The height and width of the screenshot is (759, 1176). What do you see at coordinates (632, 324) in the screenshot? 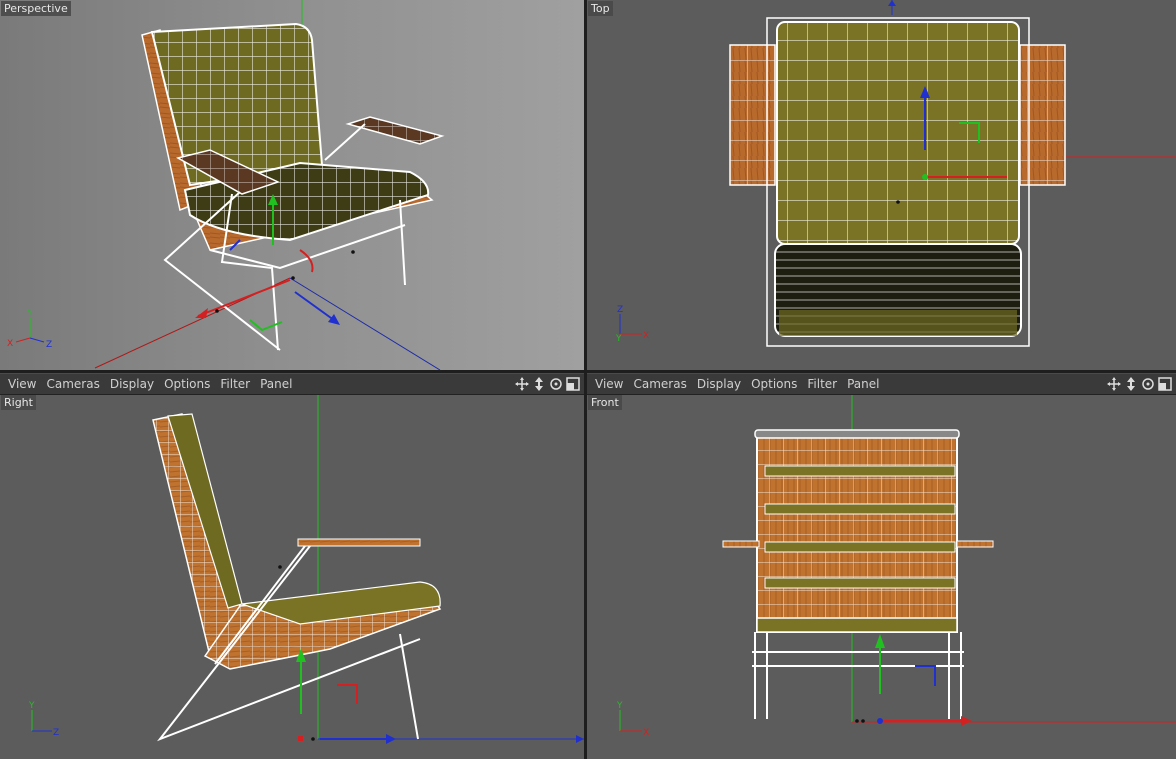
I see `axis-indicator: Z X Y` at bounding box center [632, 324].